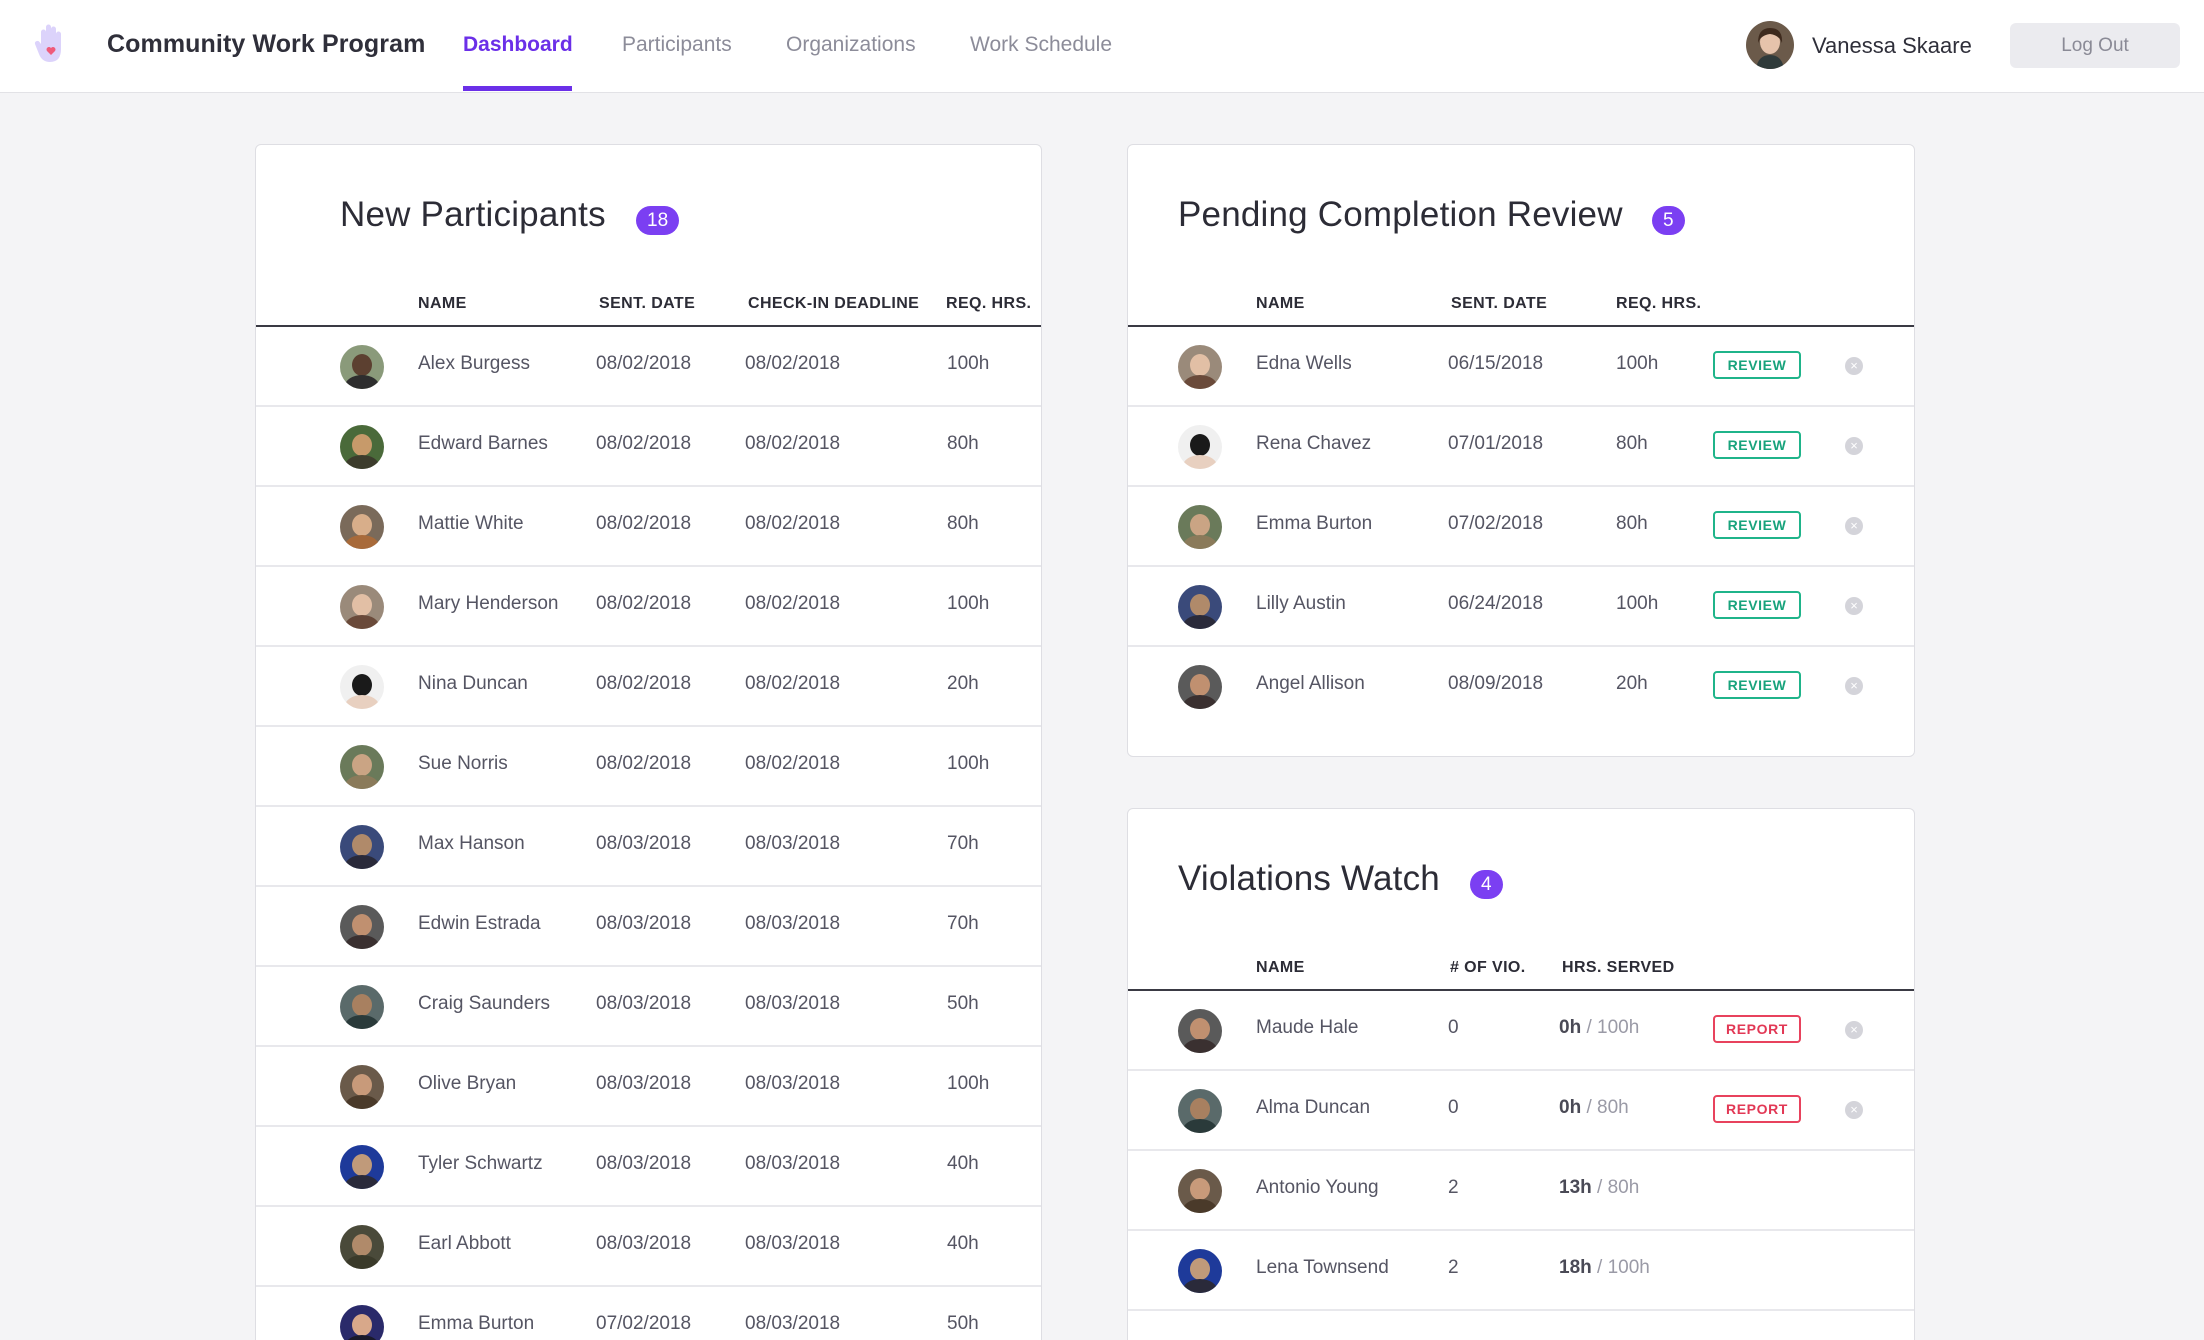 Image resolution: width=2204 pixels, height=1340 pixels. I want to click on participant-name: Max Hanson, so click(471, 844).